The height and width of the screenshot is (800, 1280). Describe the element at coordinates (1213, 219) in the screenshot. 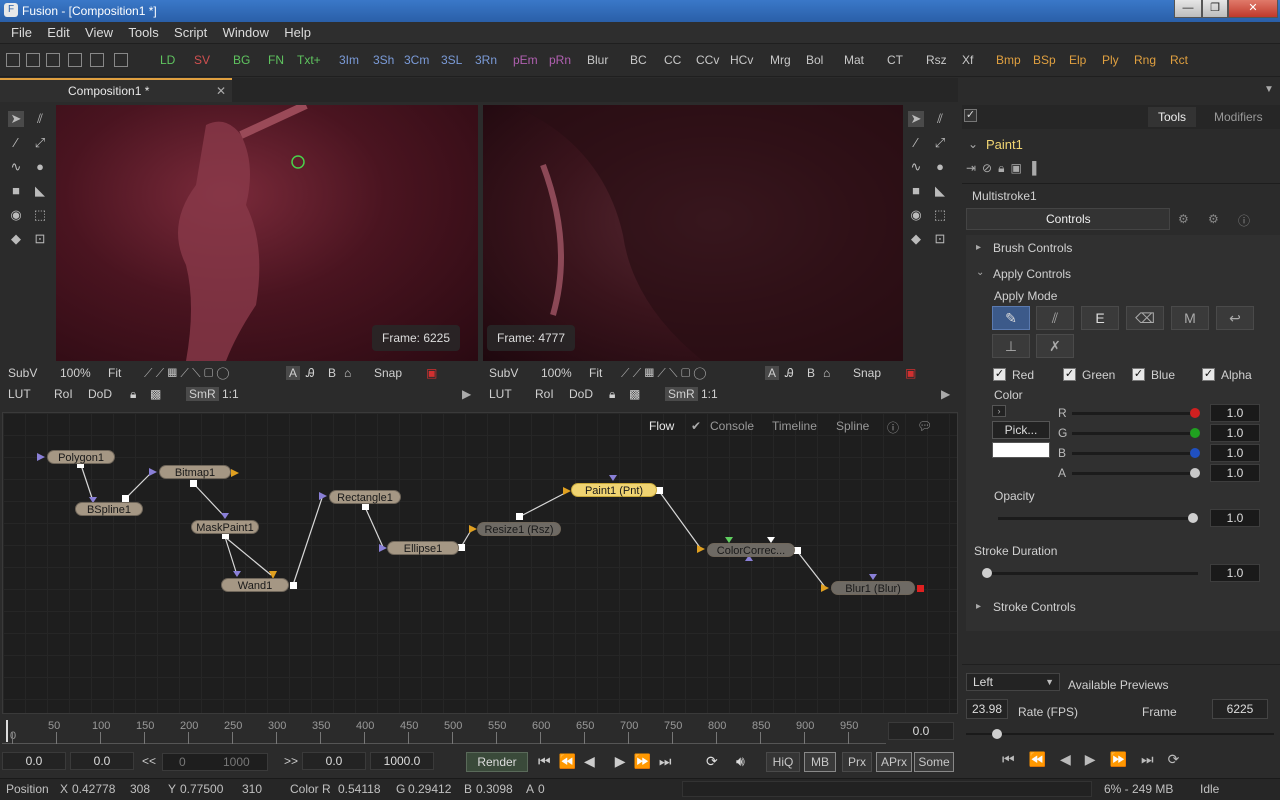

I see `settings-icon: ⚙` at that location.